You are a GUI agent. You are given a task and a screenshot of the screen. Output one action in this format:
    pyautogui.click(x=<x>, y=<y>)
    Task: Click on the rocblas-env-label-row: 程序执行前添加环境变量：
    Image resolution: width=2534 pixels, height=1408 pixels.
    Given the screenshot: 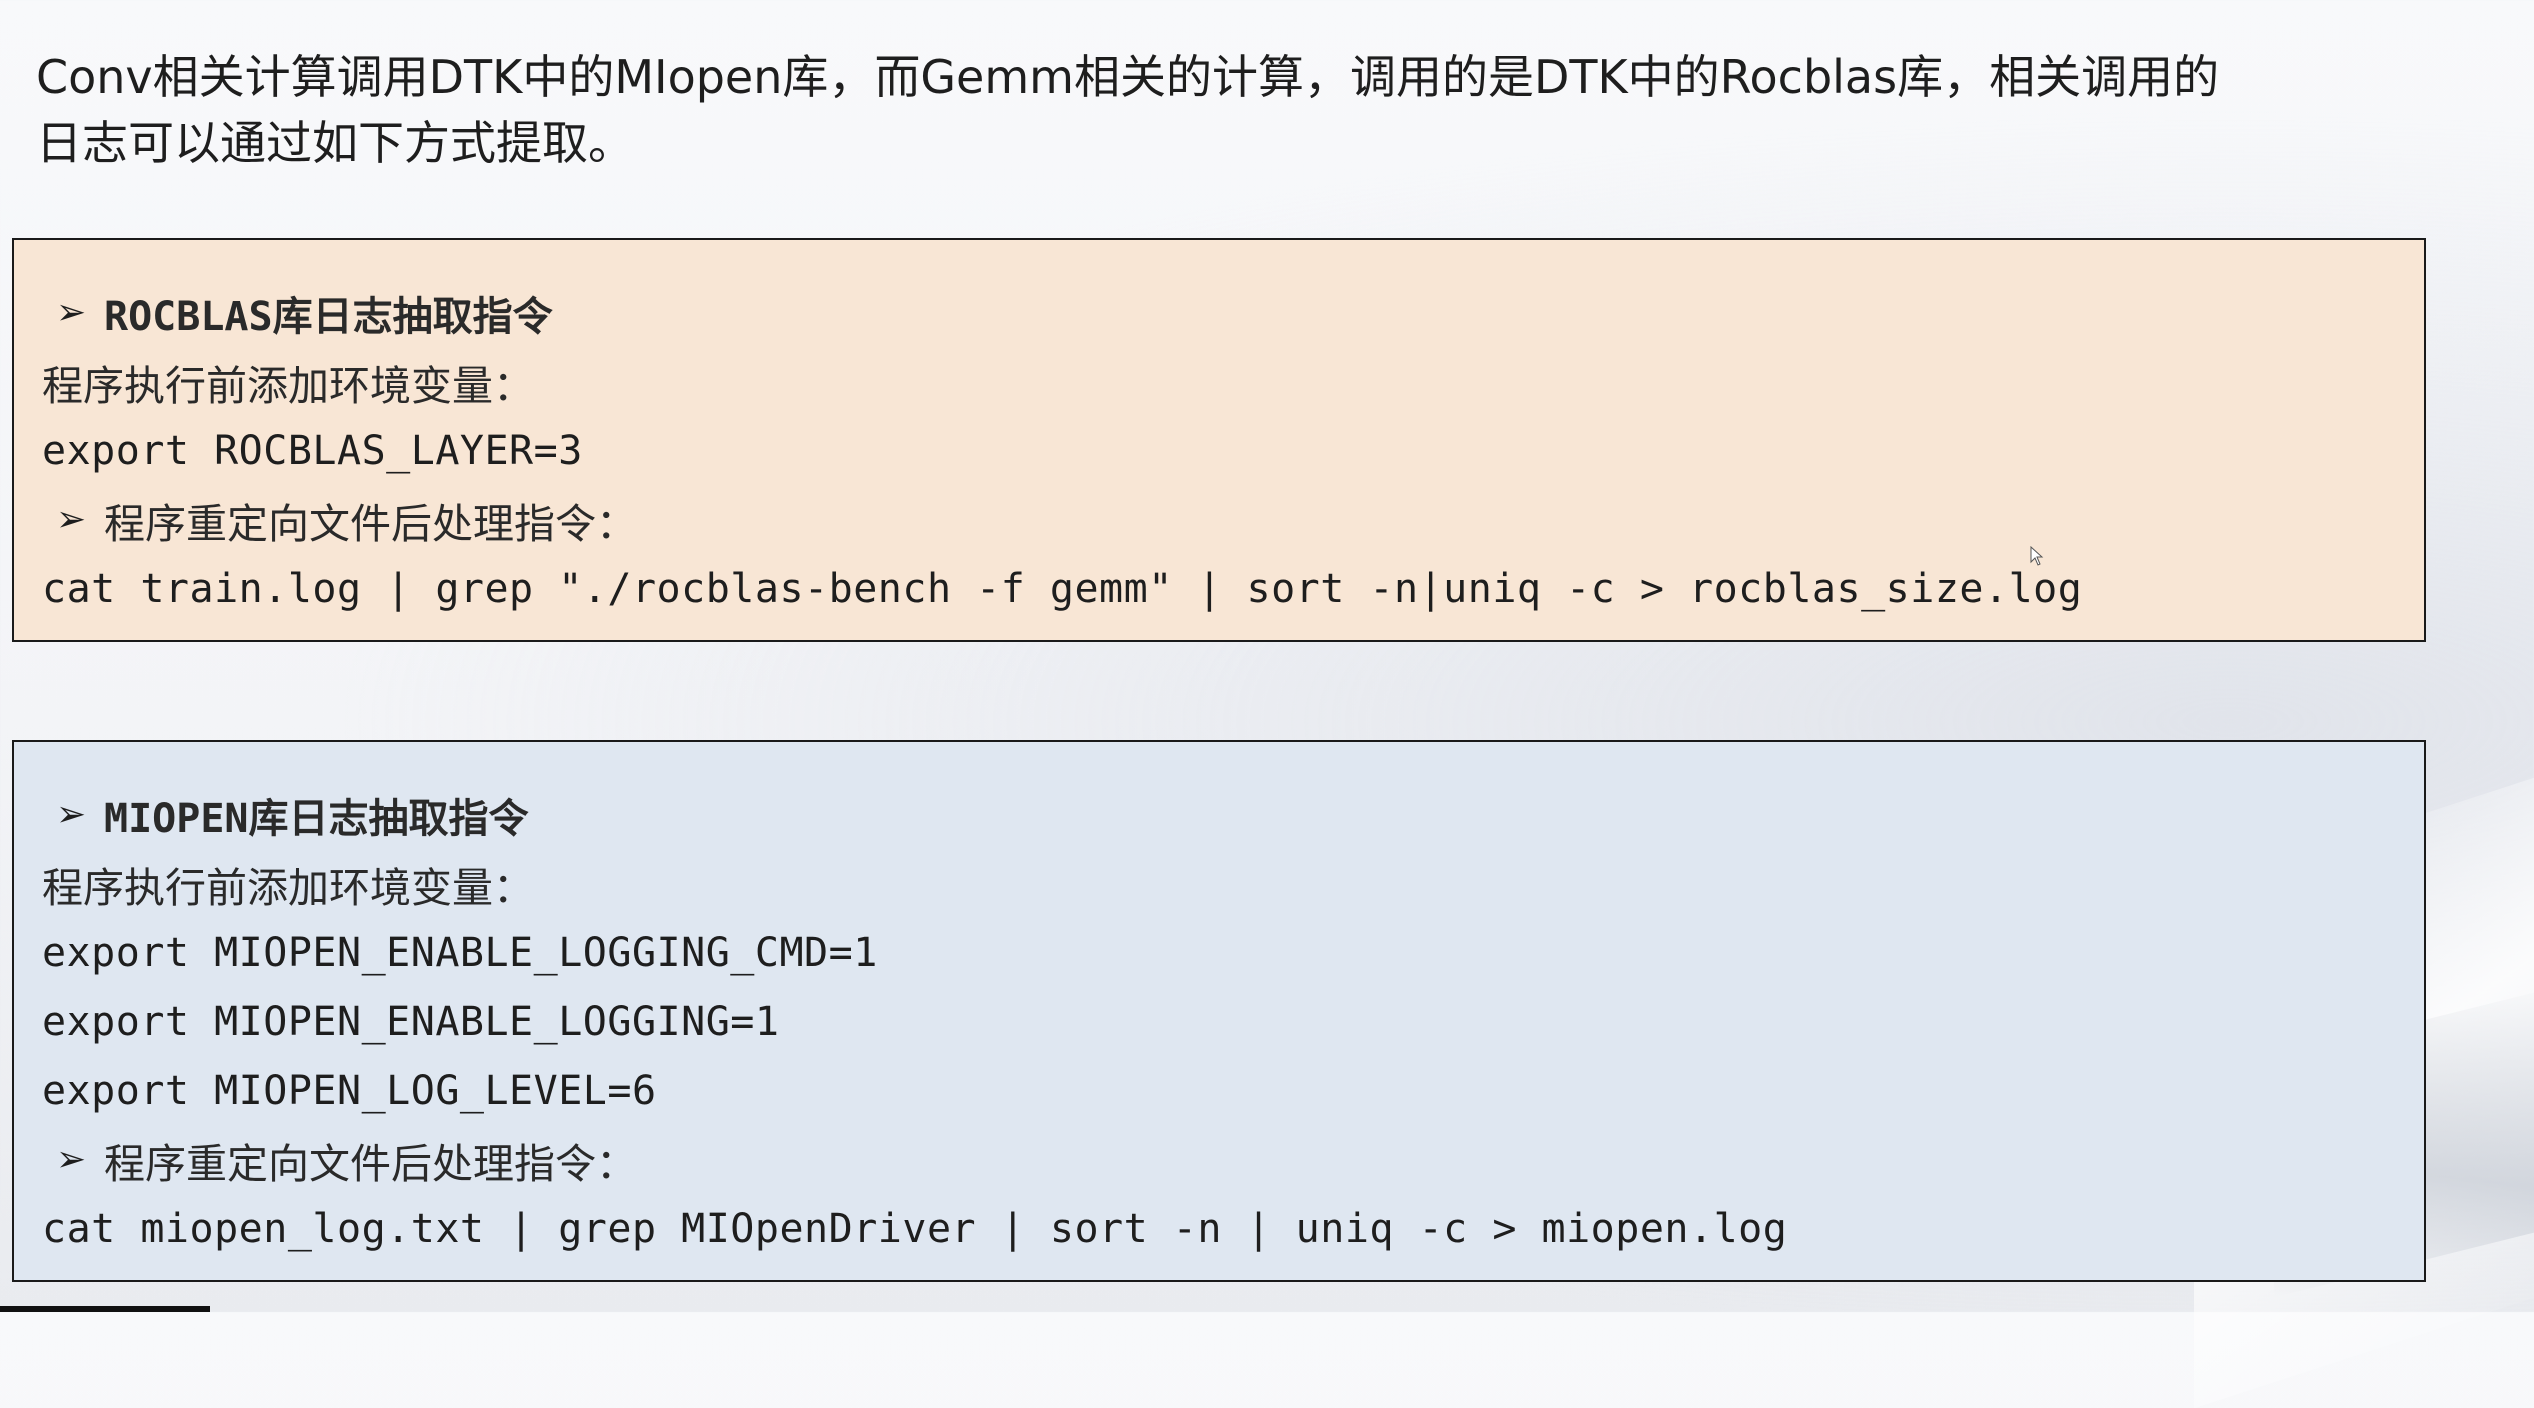 What is the action you would take?
    pyautogui.click(x=1233, y=381)
    